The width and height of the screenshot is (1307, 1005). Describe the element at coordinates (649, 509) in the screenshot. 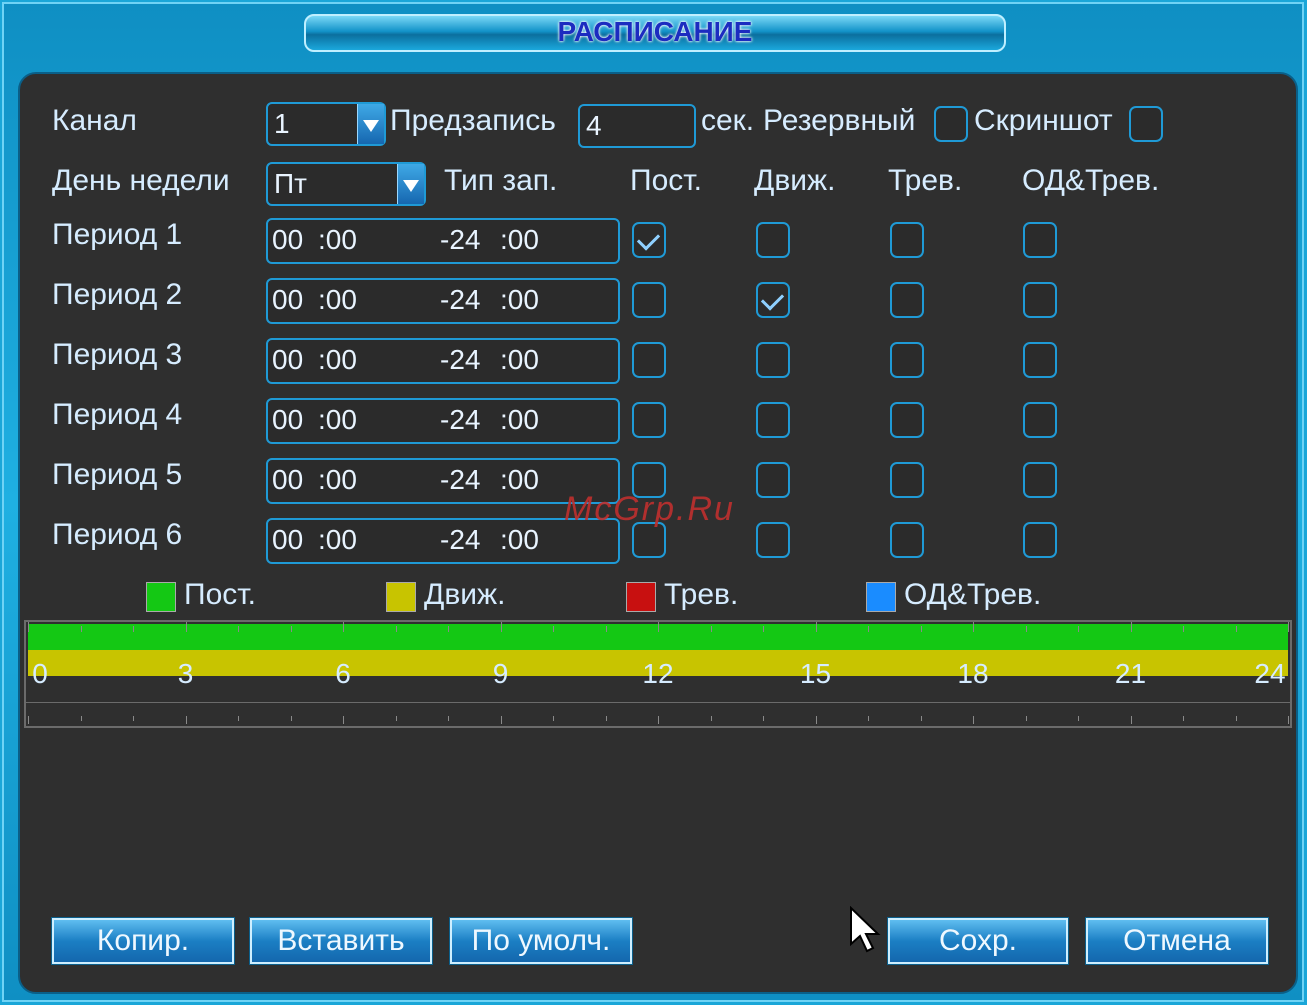

I see `watermark-text: McGrp.Ru` at that location.